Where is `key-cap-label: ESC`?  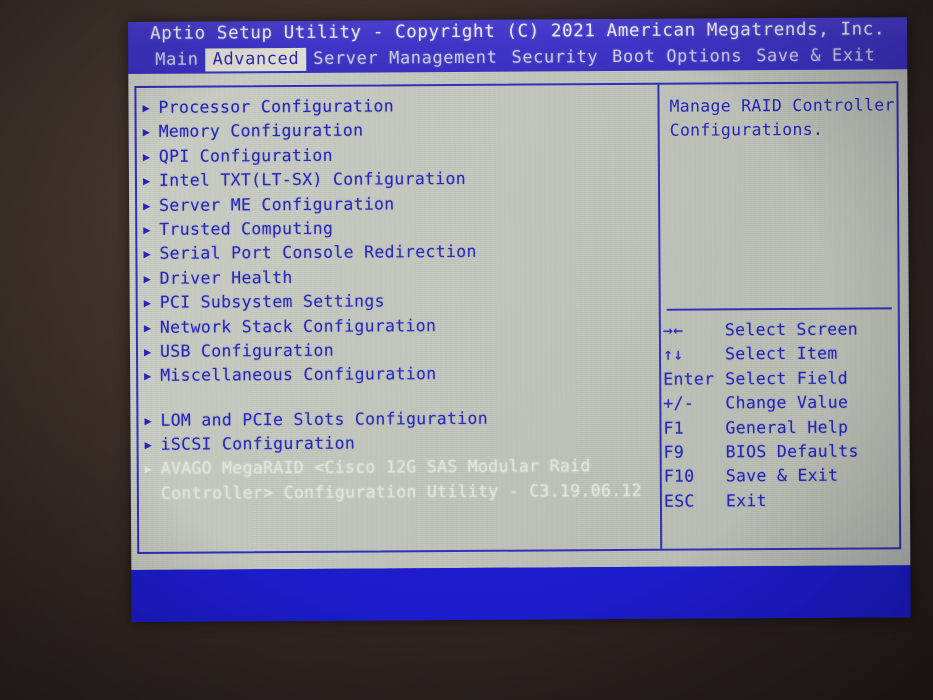
key-cap-label: ESC is located at coordinates (679, 501).